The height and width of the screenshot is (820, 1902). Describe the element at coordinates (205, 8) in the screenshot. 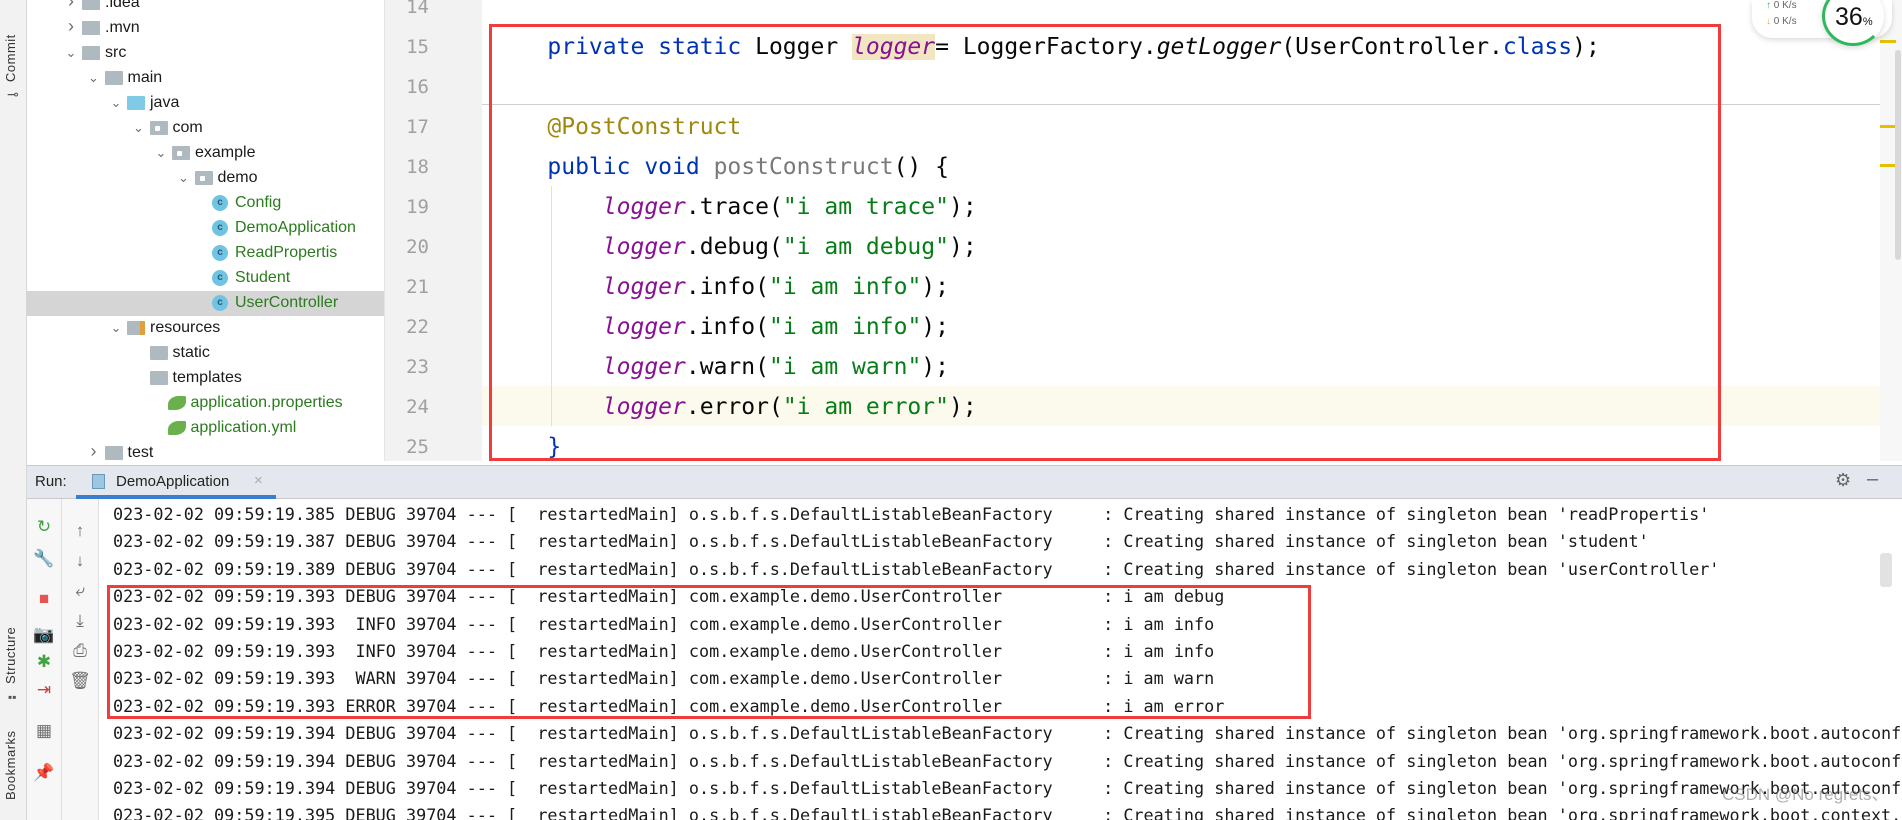

I see `tree-item: › .idea` at that location.